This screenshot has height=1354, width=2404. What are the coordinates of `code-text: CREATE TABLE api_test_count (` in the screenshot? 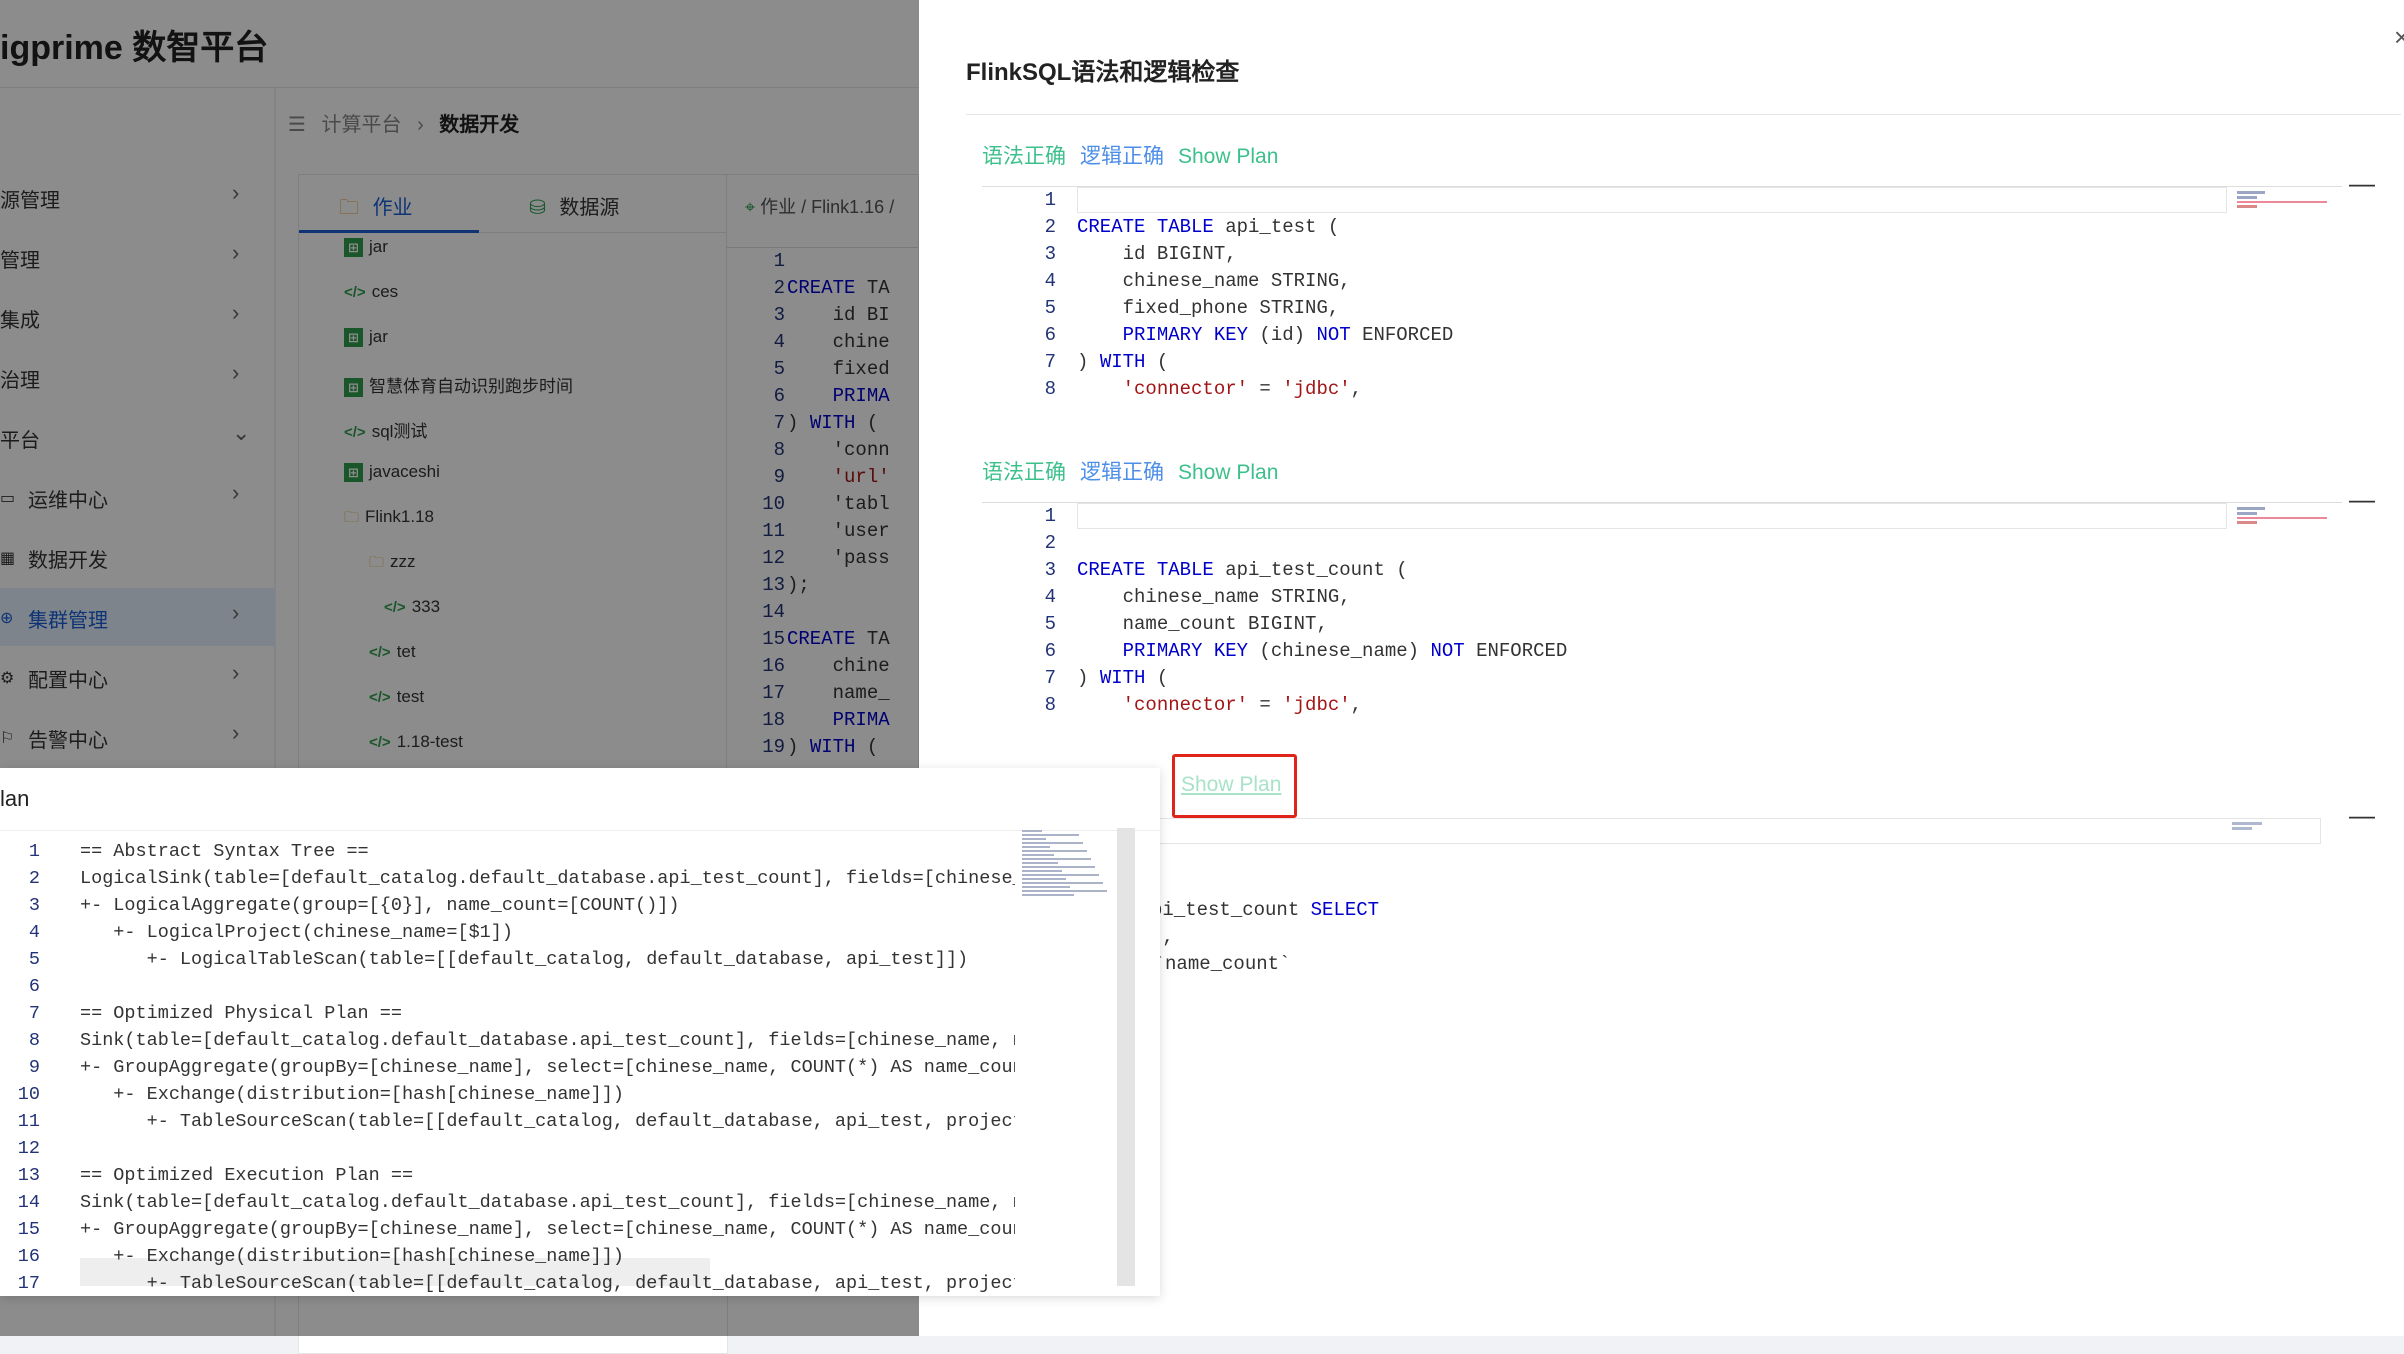 It's located at (1242, 570).